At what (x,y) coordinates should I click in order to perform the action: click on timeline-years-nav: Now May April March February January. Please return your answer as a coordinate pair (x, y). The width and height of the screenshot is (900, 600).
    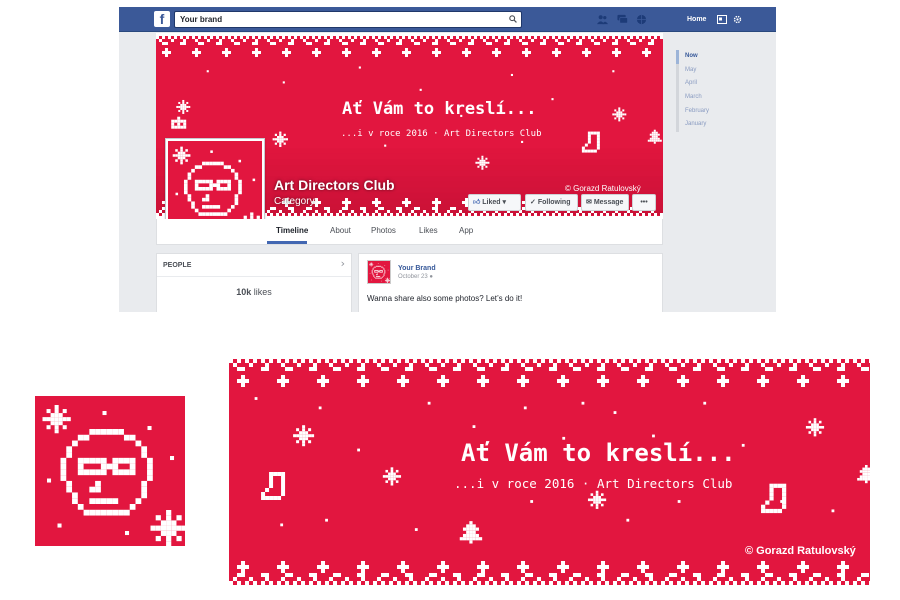
    Looking at the image, I should click on (711, 91).